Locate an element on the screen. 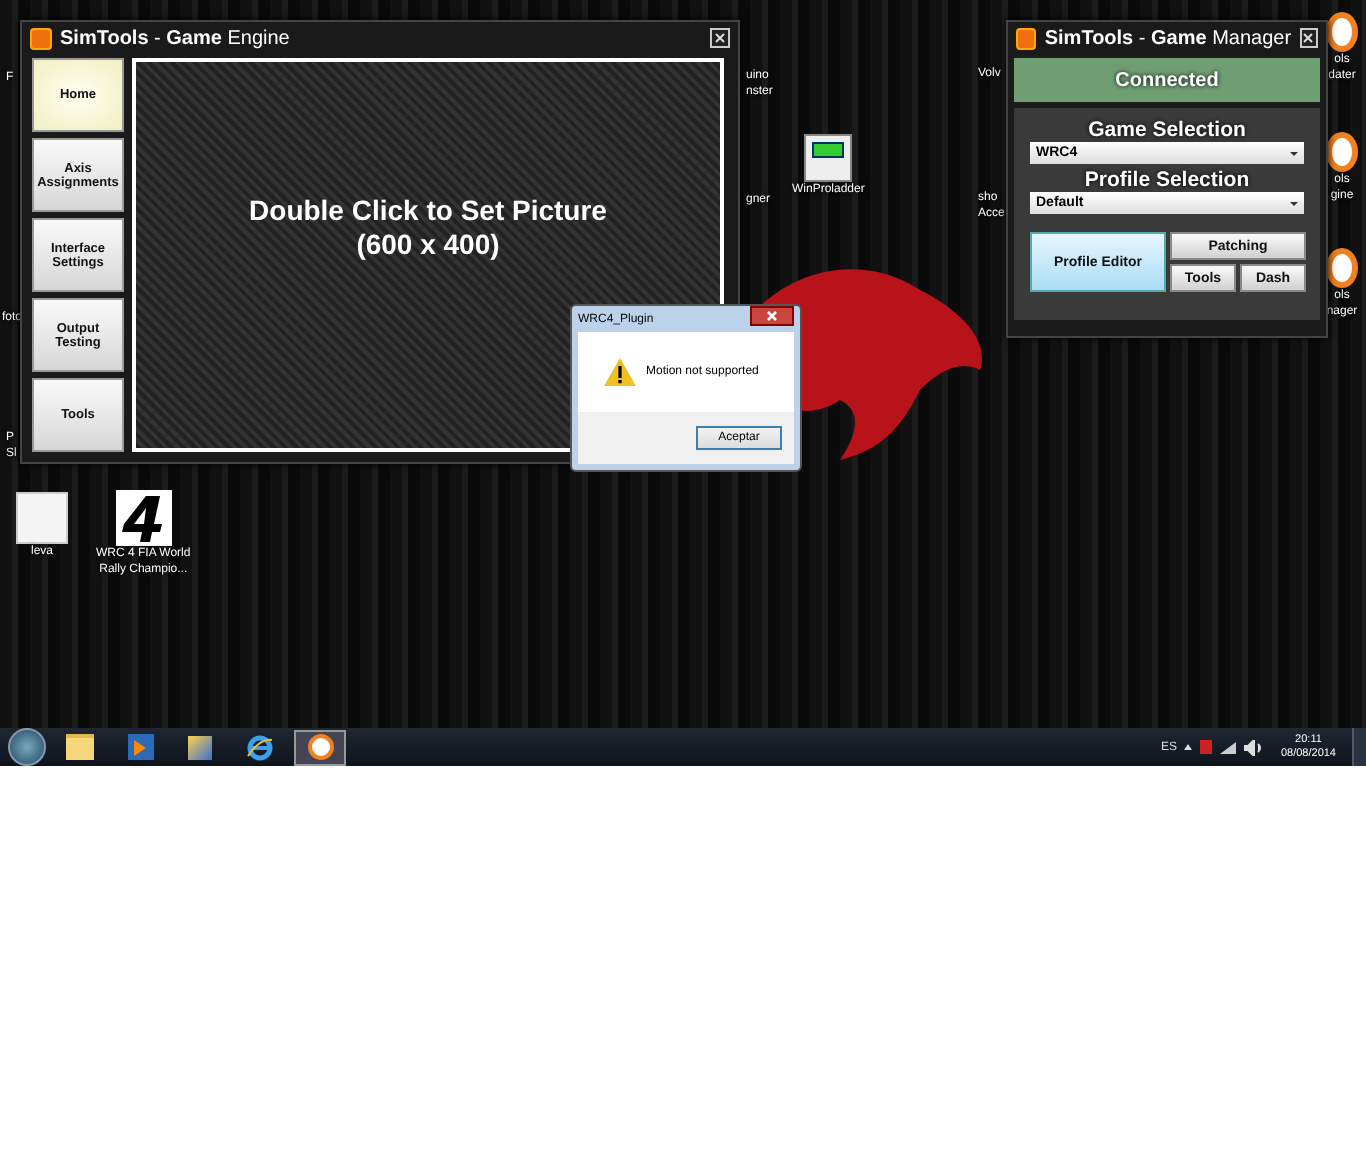 This screenshot has height=1152, width=1366. number-four-icon is located at coordinates (143, 518).